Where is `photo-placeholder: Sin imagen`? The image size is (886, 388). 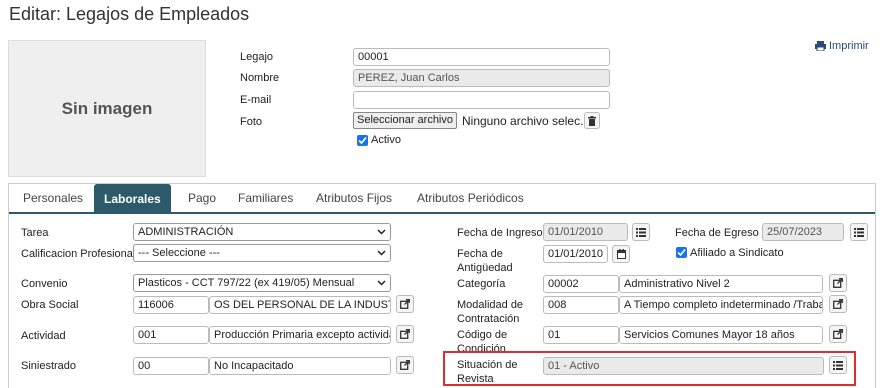
photo-placeholder: Sin imagen is located at coordinates (107, 108).